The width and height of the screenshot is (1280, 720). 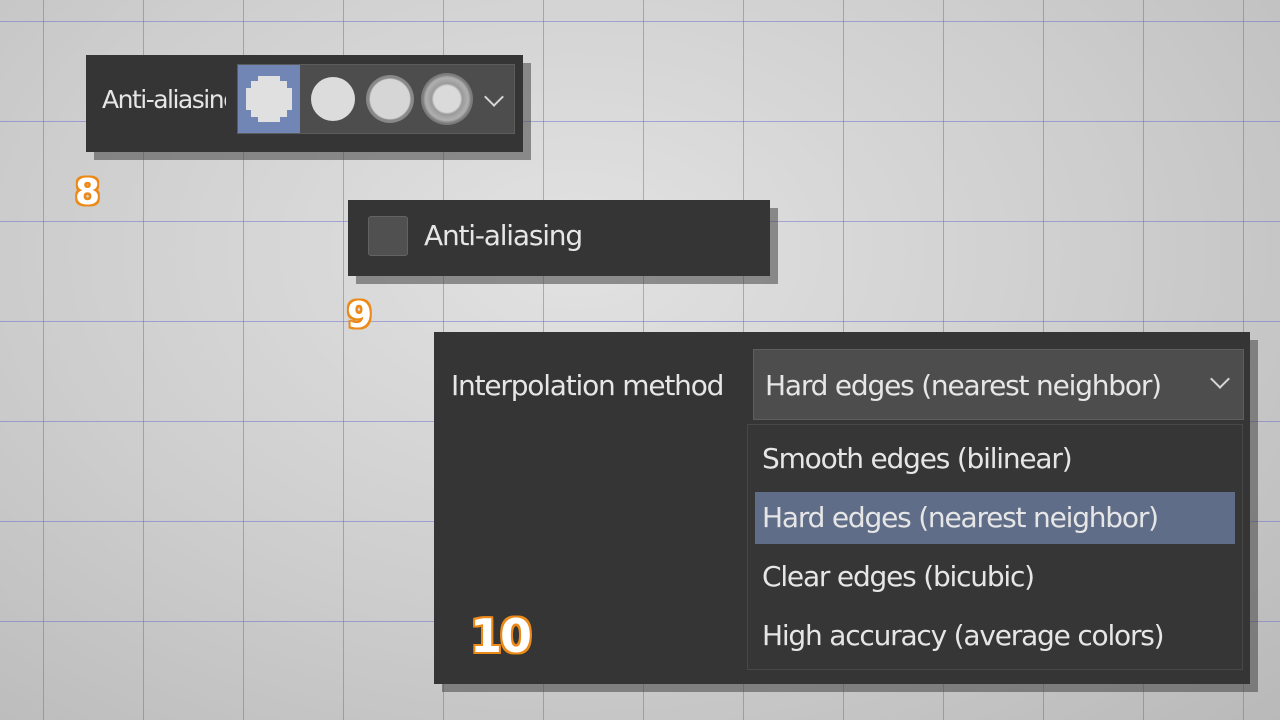 I want to click on step-tag-9: 9, so click(x=360, y=315).